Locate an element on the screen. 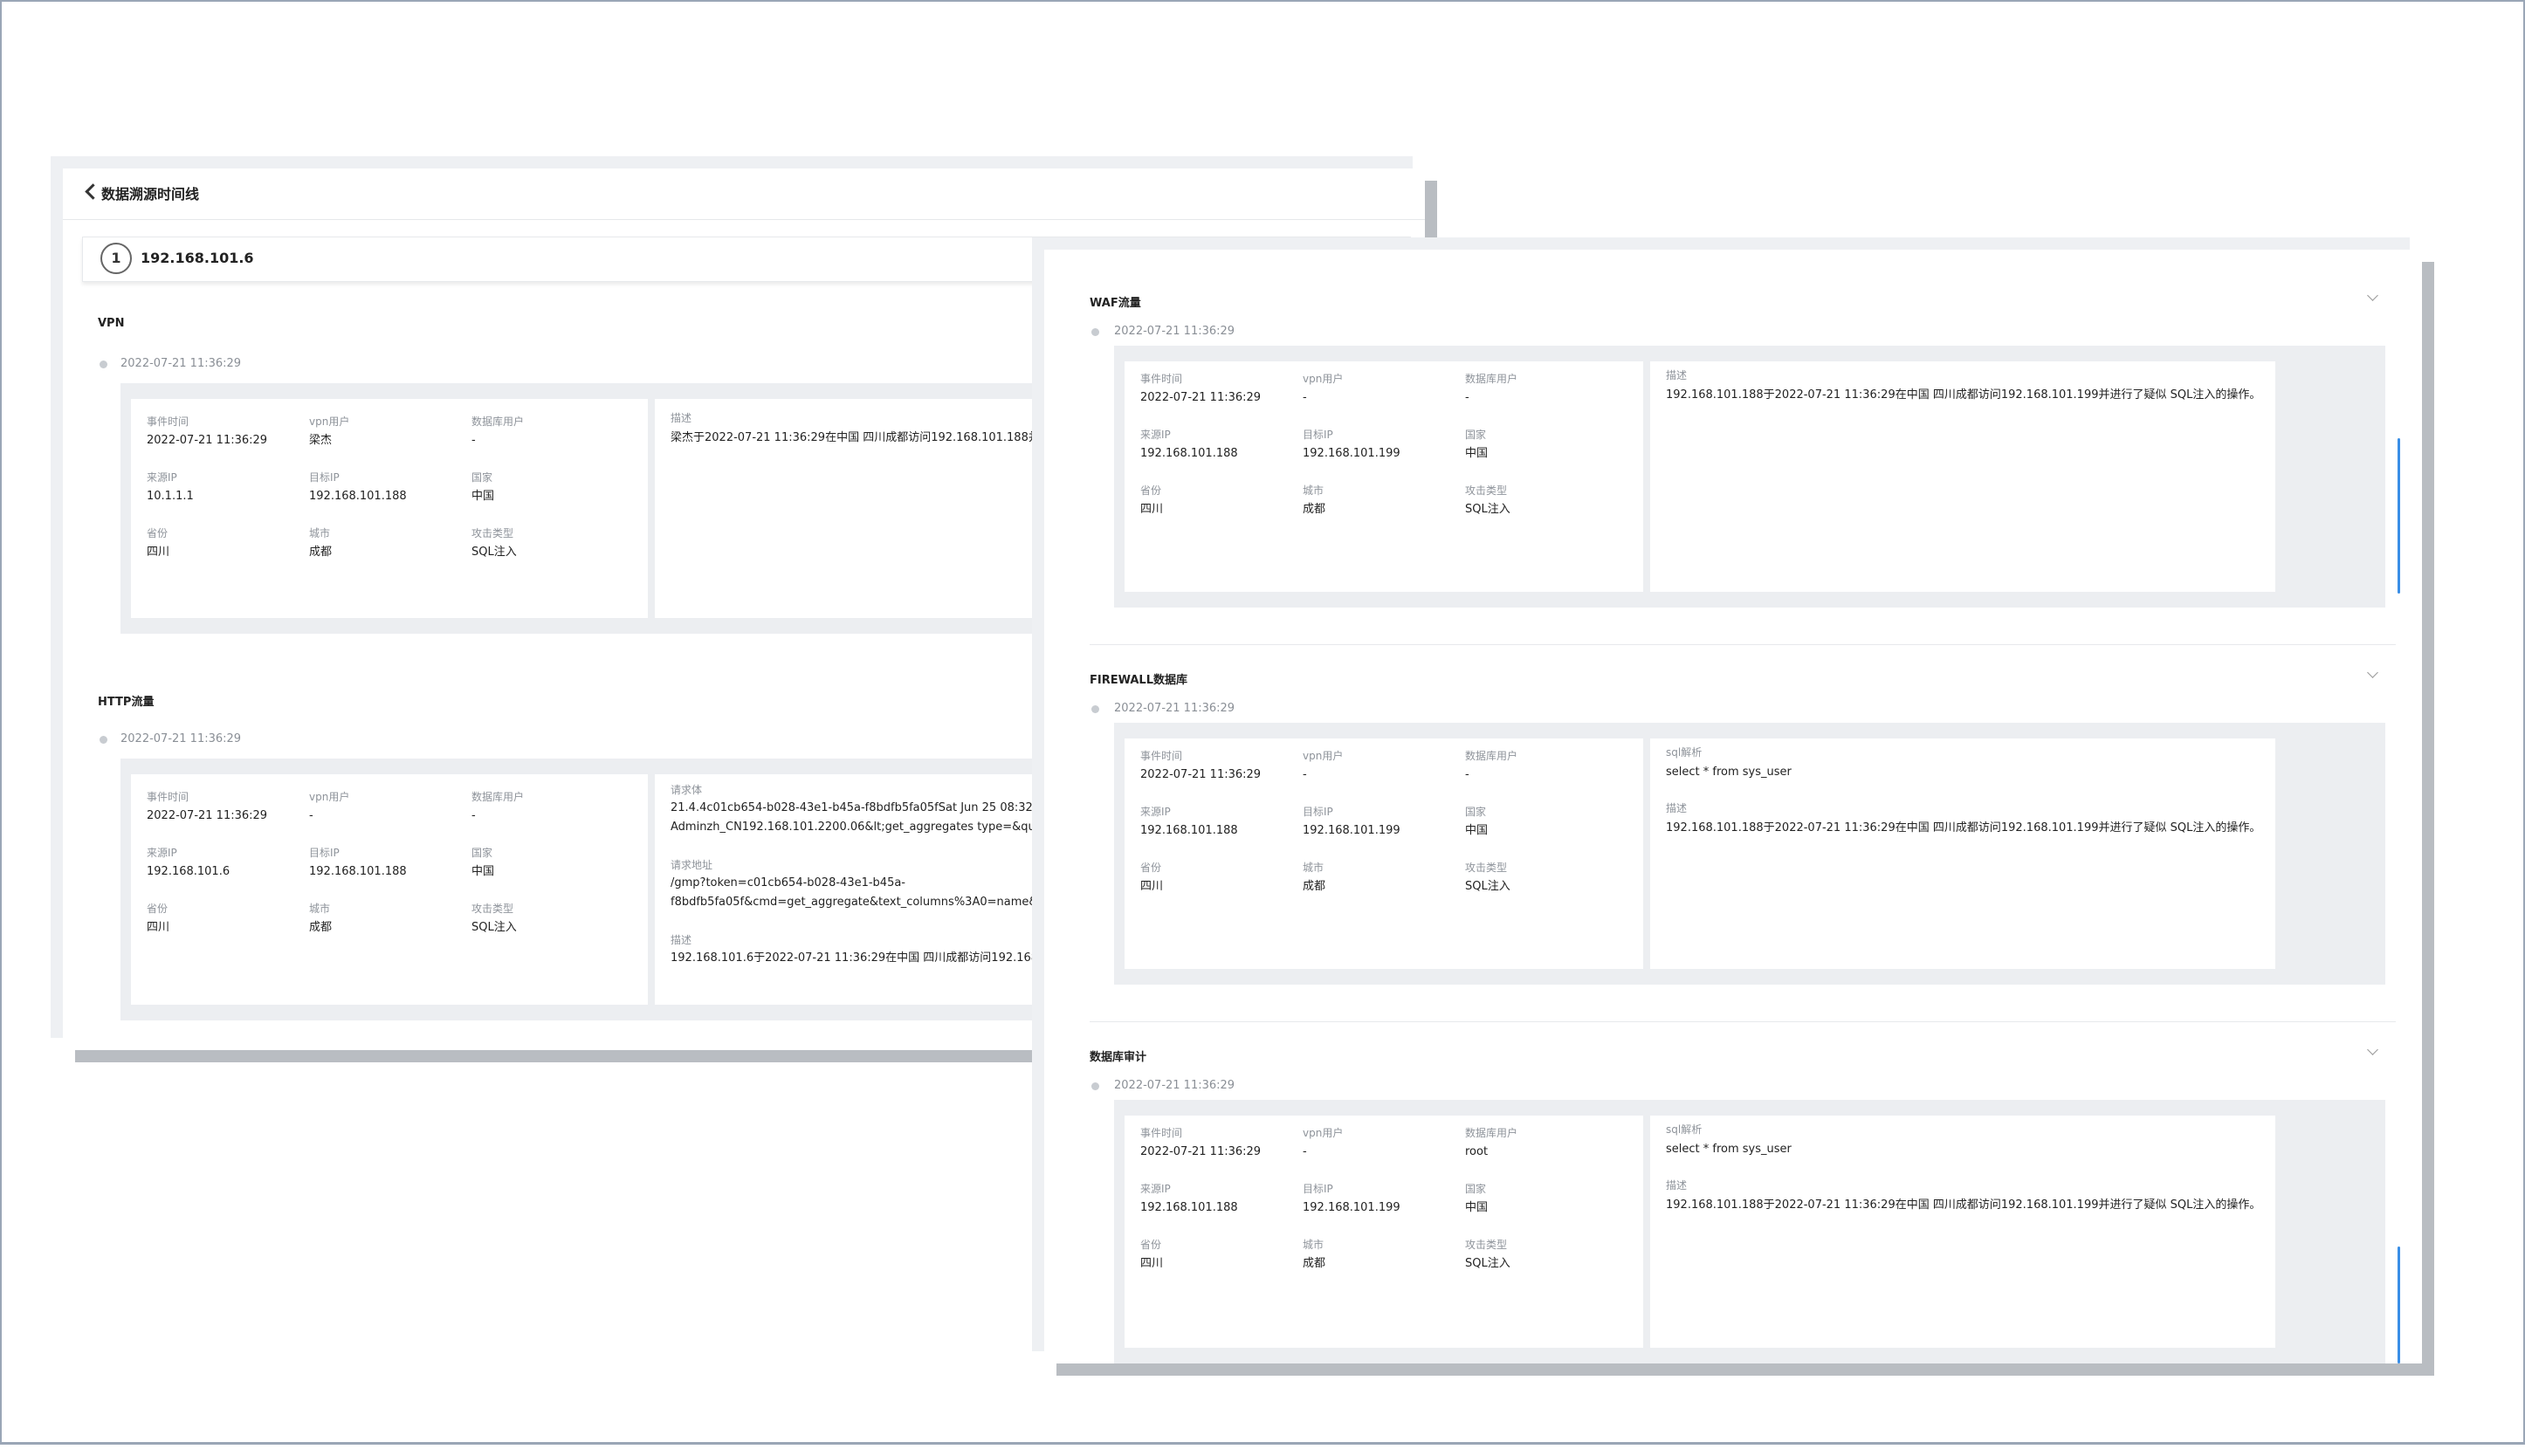 Image resolution: width=2525 pixels, height=1456 pixels. page-title: 数据溯源时间线 is located at coordinates (150, 194).